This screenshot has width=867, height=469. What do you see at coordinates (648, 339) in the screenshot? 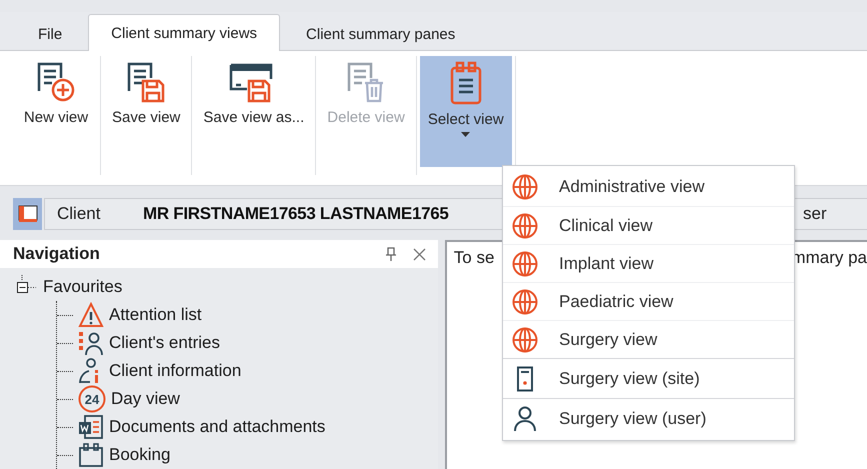
I see `menu-item: Surgery view` at bounding box center [648, 339].